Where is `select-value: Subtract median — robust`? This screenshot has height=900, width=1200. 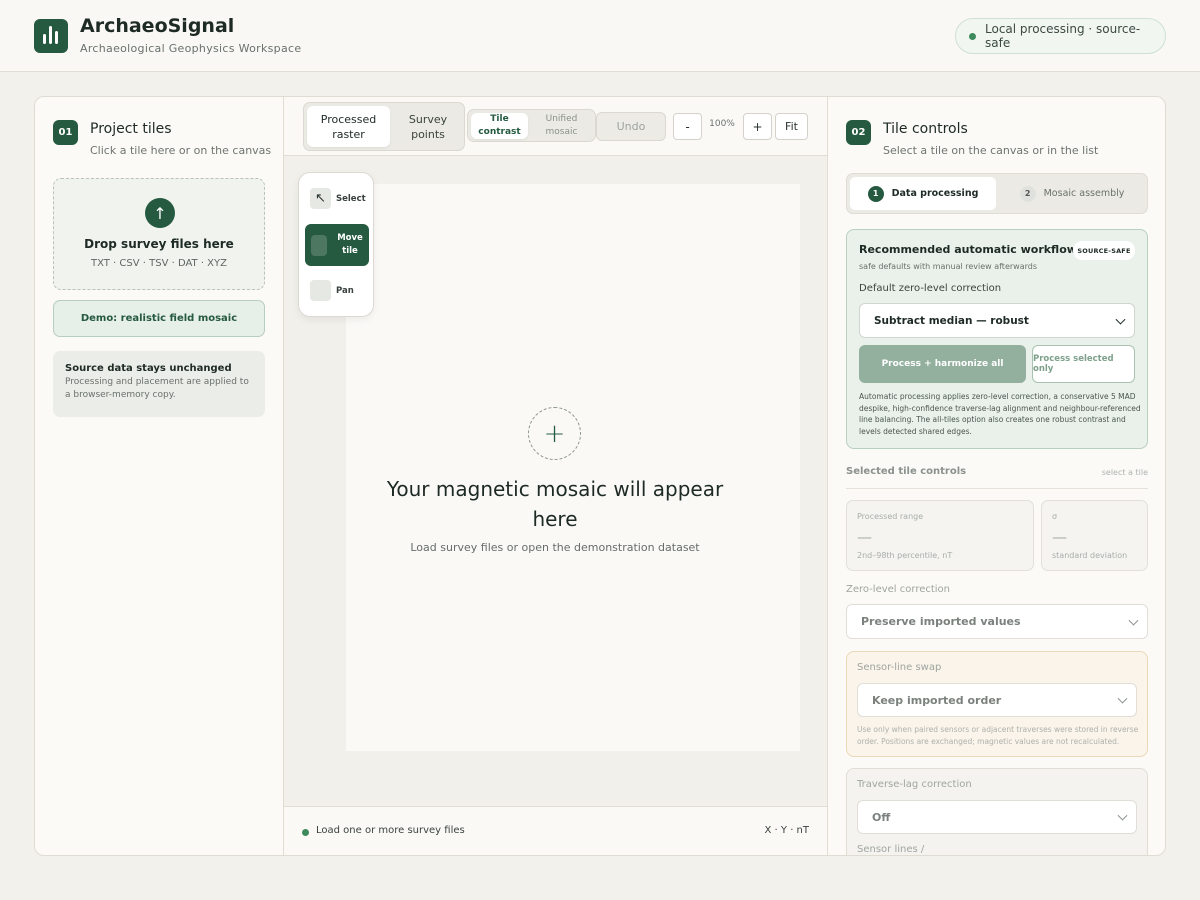
select-value: Subtract median — robust is located at coordinates (951, 320).